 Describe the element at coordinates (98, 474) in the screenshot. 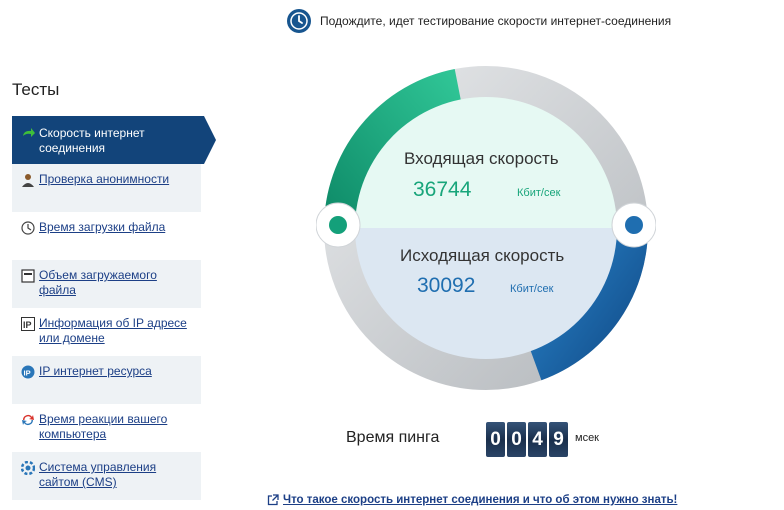

I see `sidebar-item-label: Система управления сайтом (CMS)` at that location.